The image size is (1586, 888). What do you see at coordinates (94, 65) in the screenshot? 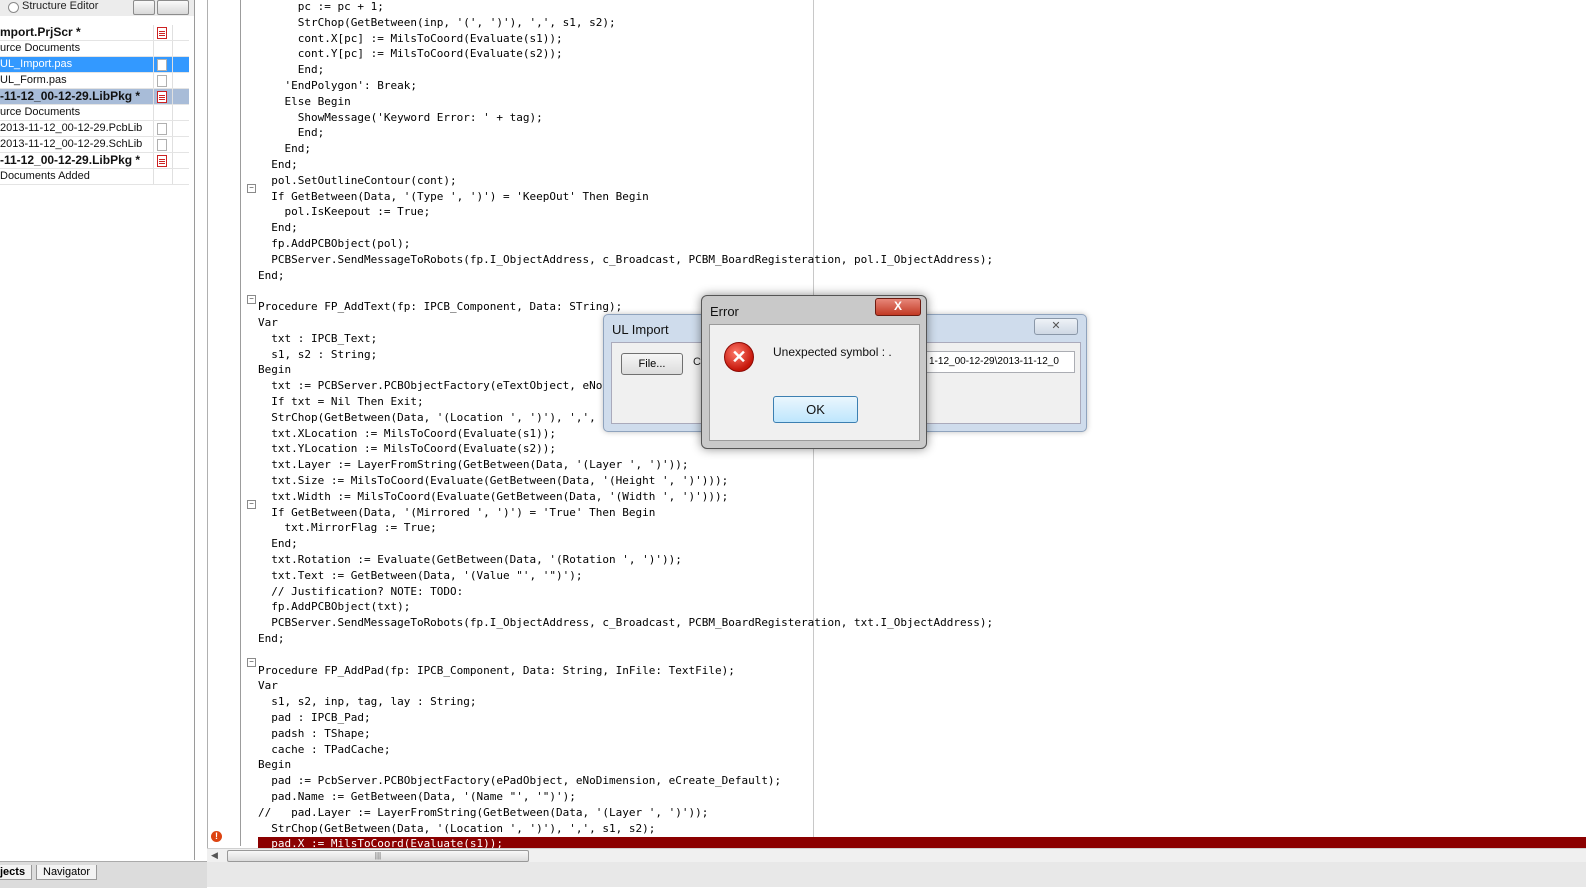
I see `project-tree-item: UL_Import.pas` at bounding box center [94, 65].